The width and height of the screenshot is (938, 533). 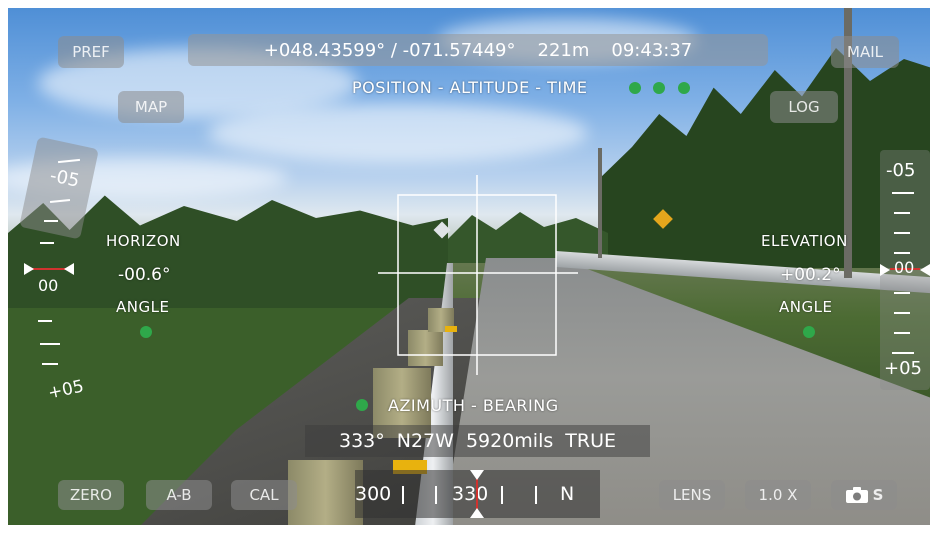 I want to click on elevation-label: ELEVATION, so click(x=804, y=241).